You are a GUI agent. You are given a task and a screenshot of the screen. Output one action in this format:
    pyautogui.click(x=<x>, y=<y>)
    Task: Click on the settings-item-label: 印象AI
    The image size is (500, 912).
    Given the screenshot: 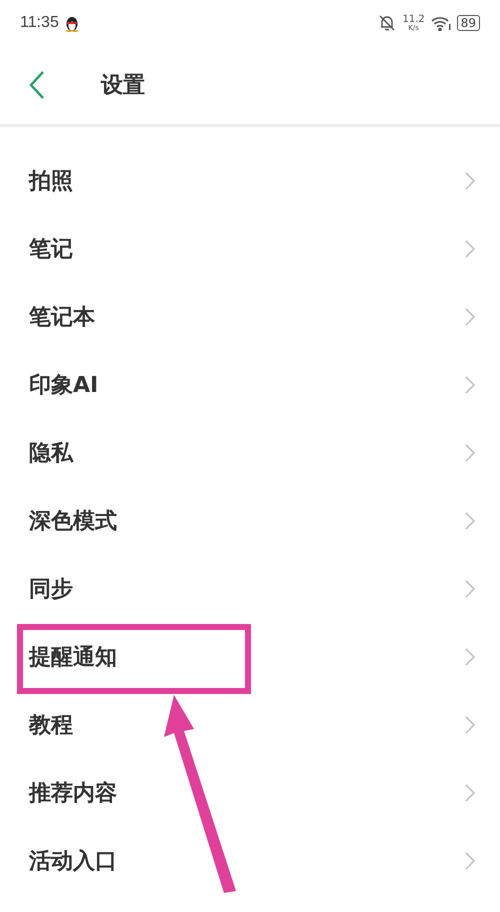 What is the action you would take?
    pyautogui.click(x=63, y=386)
    